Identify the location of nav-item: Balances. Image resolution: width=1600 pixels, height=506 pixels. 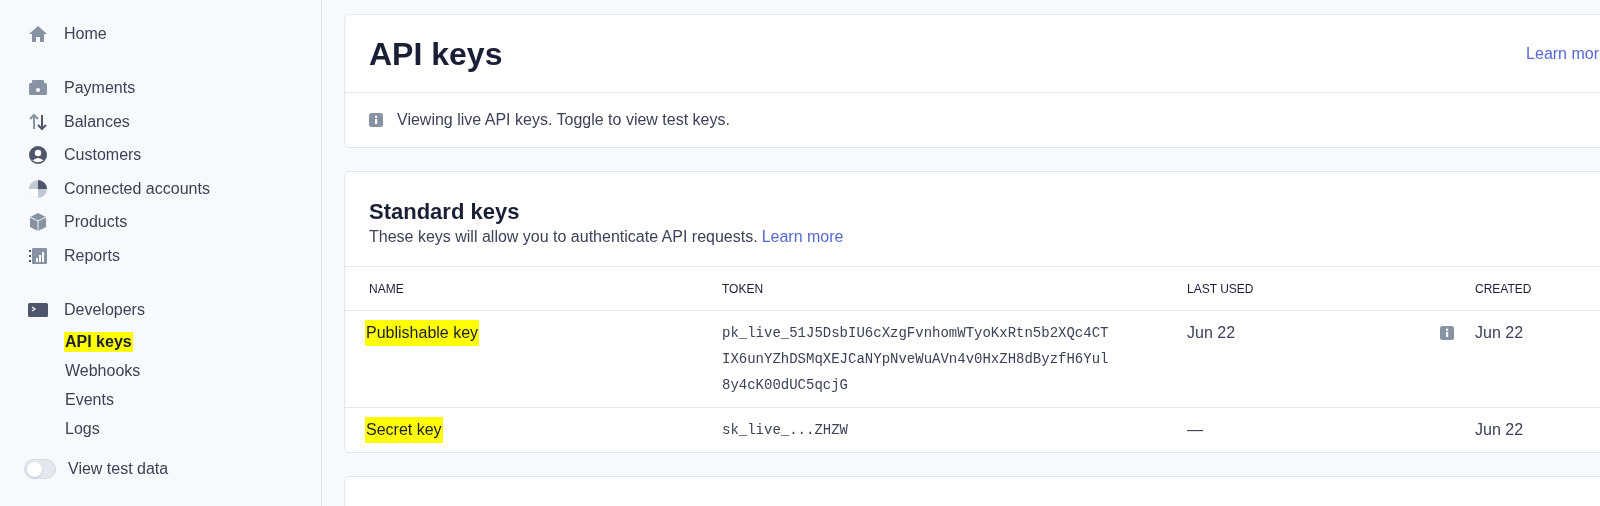
(79, 122).